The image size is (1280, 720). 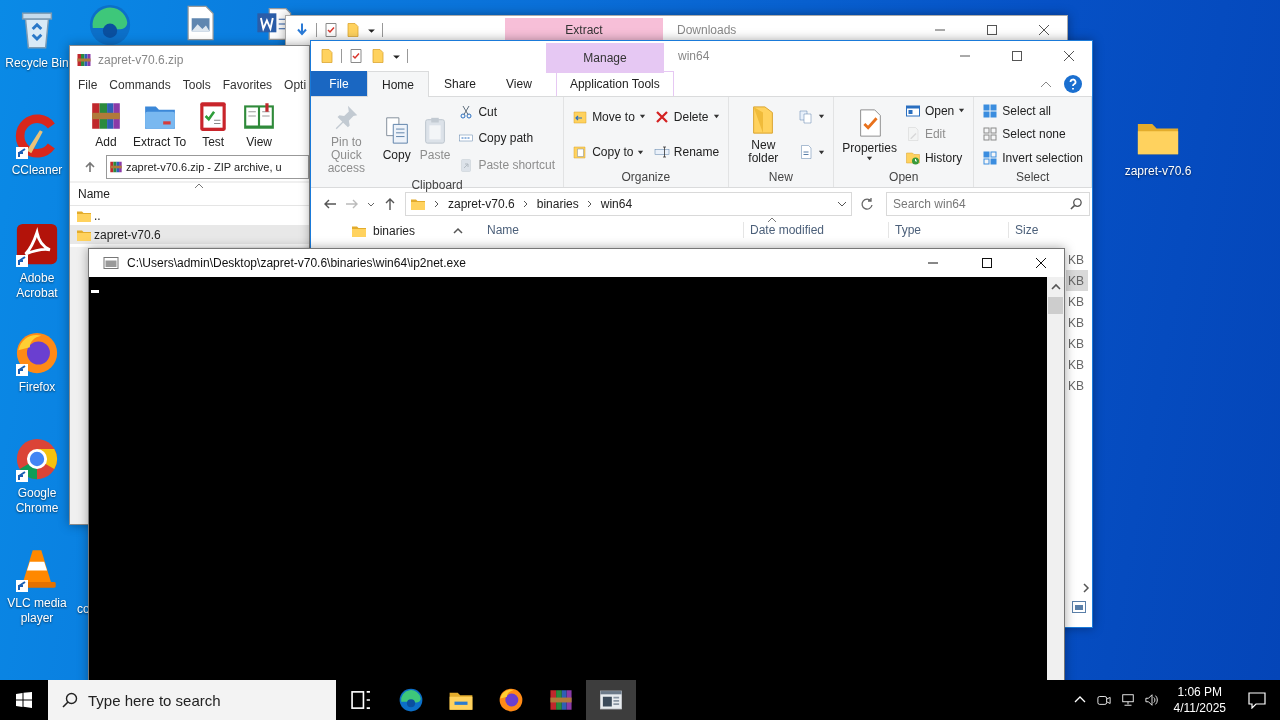 I want to click on menu-item: Tools, so click(x=196, y=85).